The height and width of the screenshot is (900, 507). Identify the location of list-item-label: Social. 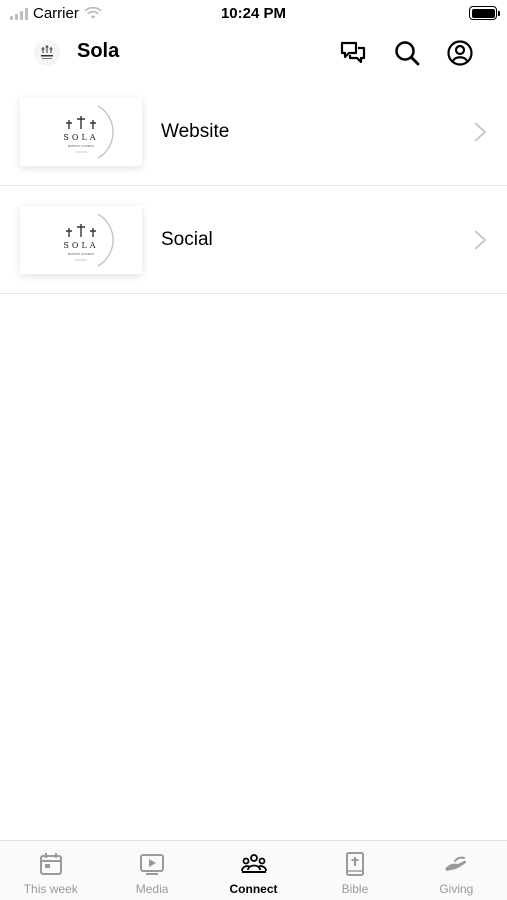
(187, 239).